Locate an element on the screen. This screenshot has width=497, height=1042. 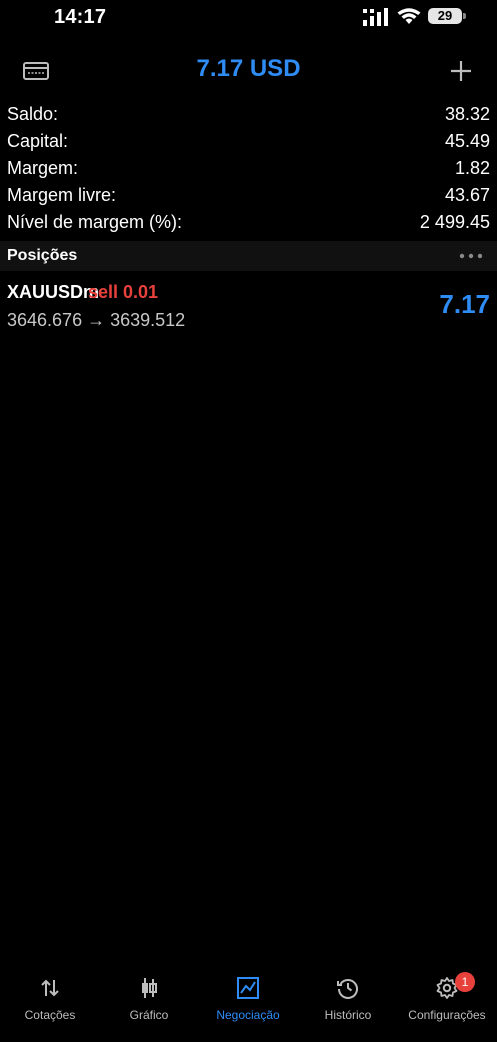
summary-label: Margem livre: is located at coordinates (62, 195).